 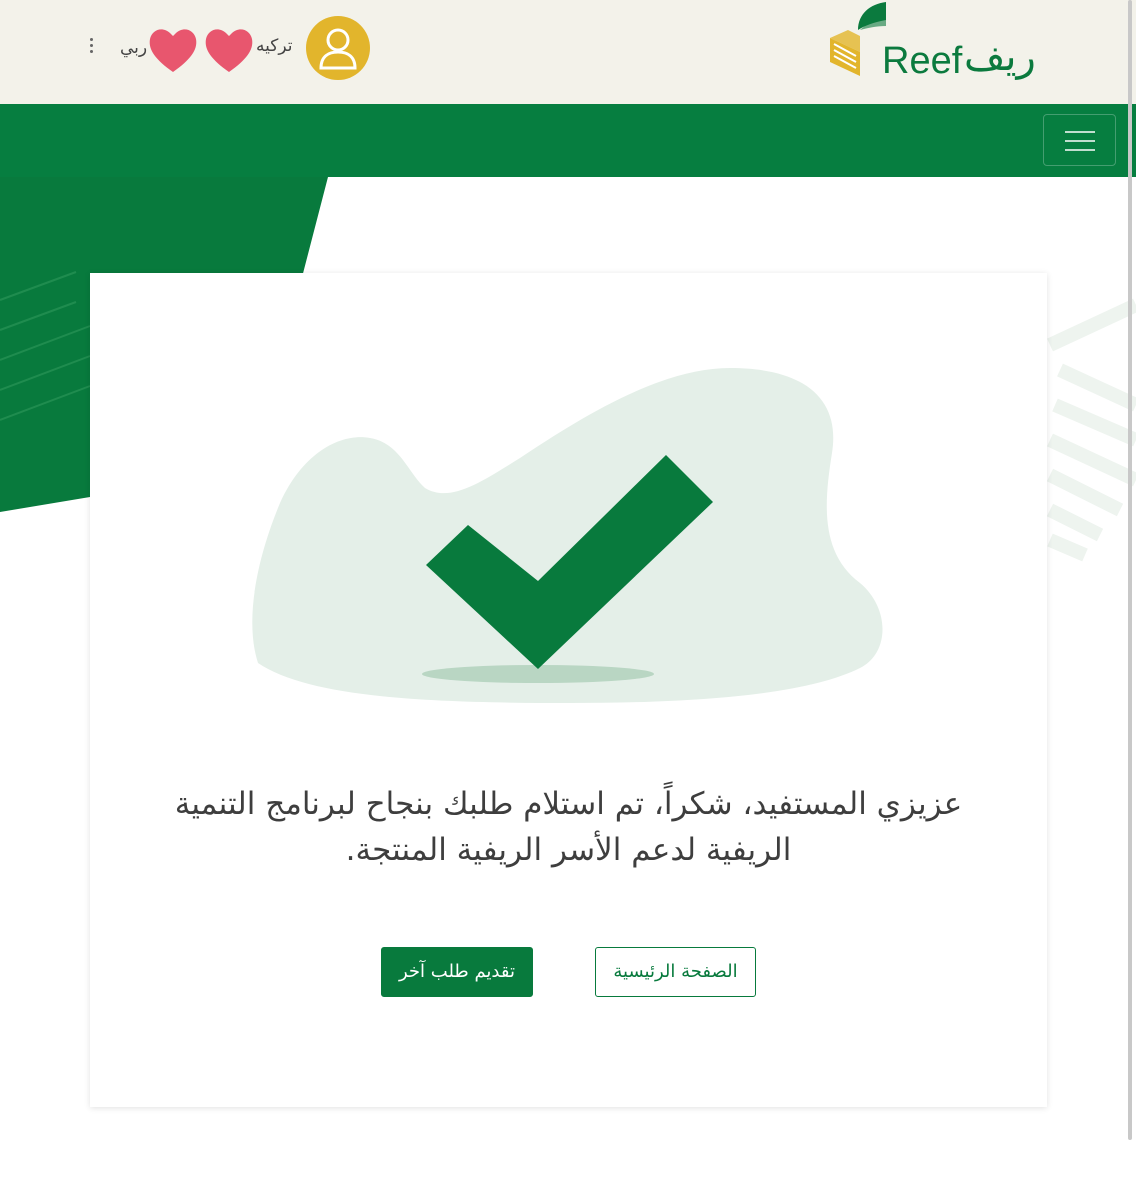 I want to click on kebab-menu-icon, so click(x=91, y=48).